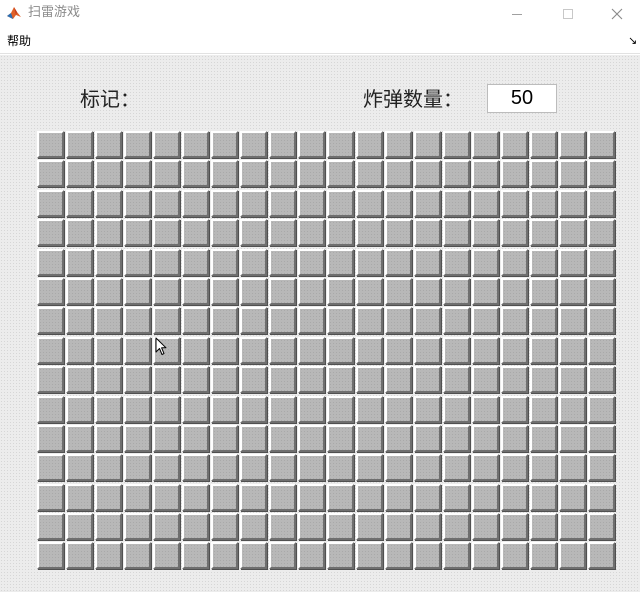 The image size is (640, 592). What do you see at coordinates (517, 14) in the screenshot?
I see `minimize-button` at bounding box center [517, 14].